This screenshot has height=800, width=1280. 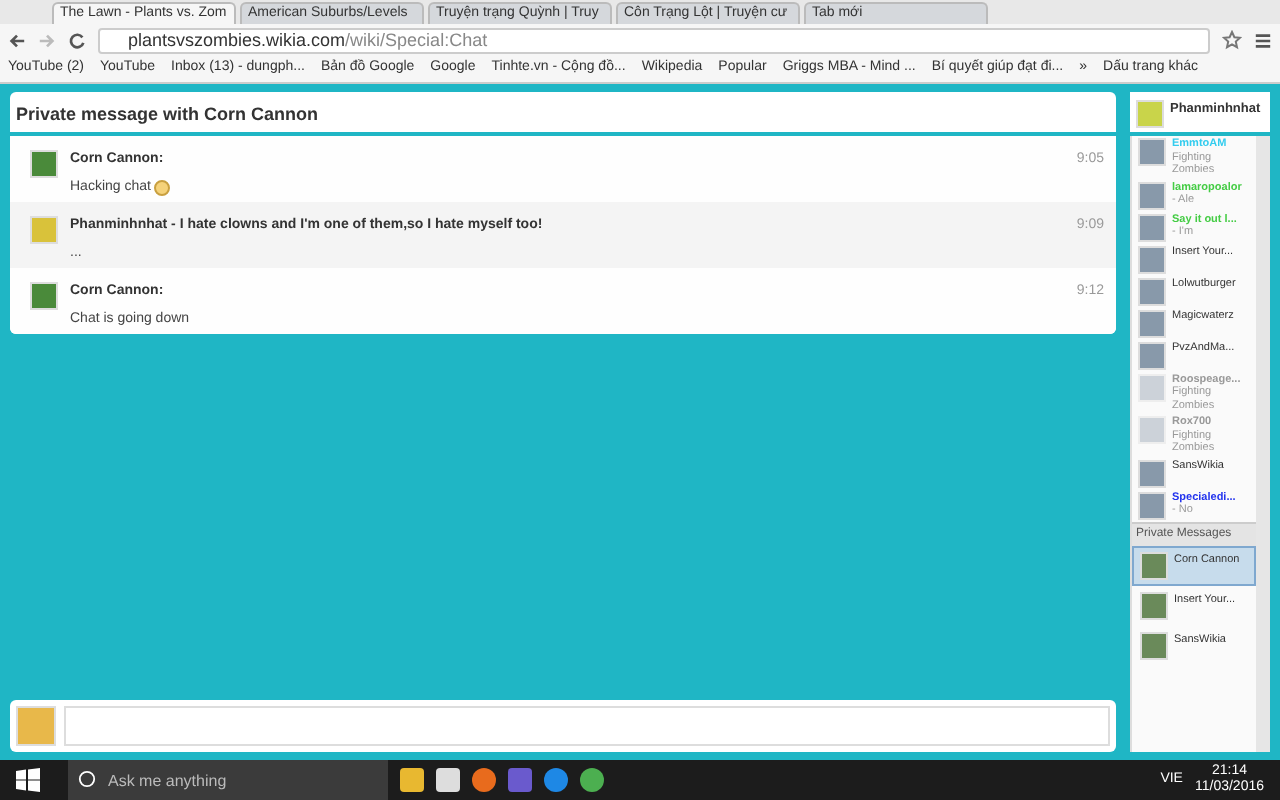 What do you see at coordinates (28, 780) in the screenshot?
I see `windows-icon` at bounding box center [28, 780].